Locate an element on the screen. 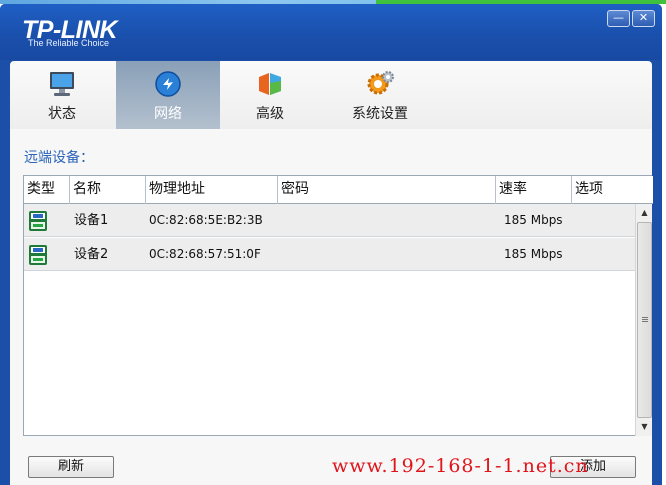  title-bar: TP-LINK The Reliable Choice — ✕ is located at coordinates (331, 32).